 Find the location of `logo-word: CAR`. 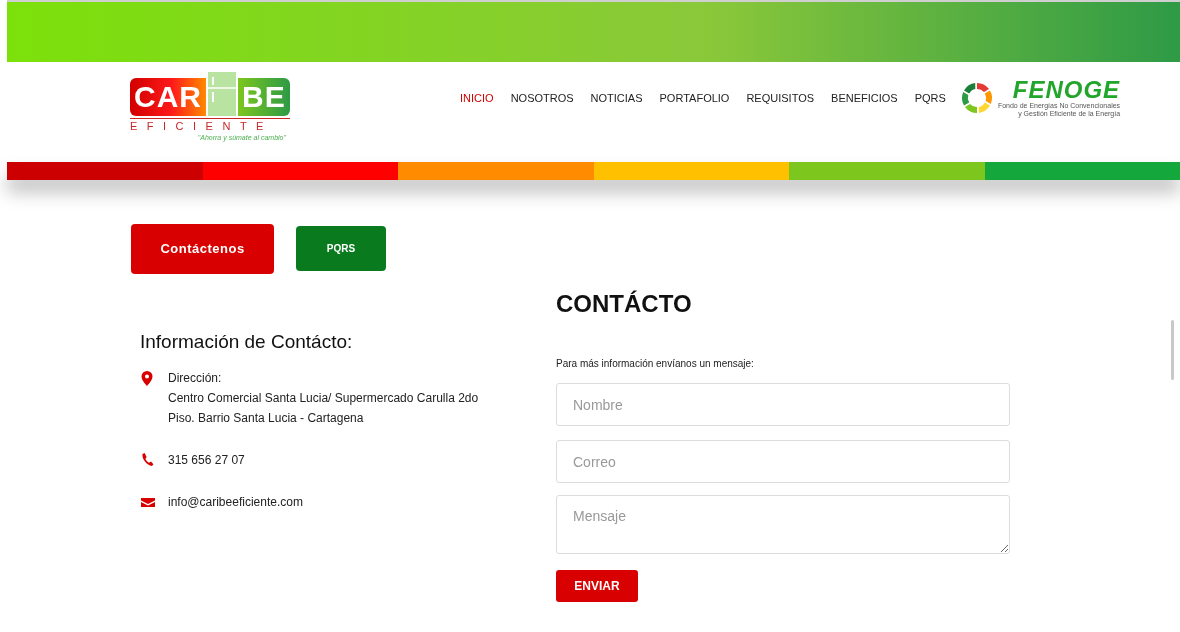

logo-word: CAR is located at coordinates (168, 97).